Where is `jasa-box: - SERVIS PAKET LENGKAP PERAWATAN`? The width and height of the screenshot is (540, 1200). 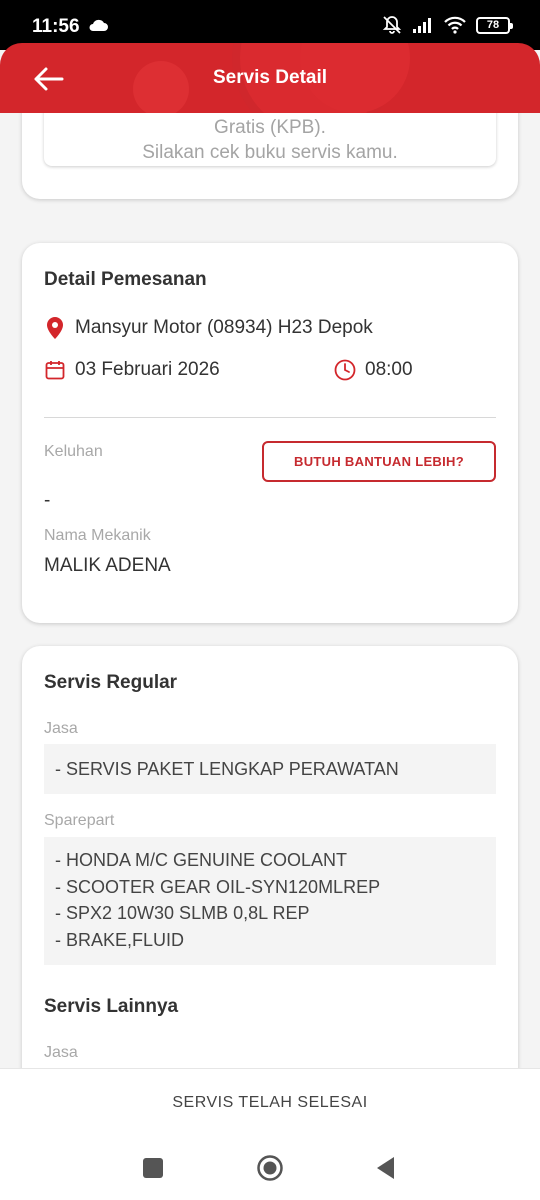 jasa-box: - SERVIS PAKET LENGKAP PERAWATAN is located at coordinates (270, 769).